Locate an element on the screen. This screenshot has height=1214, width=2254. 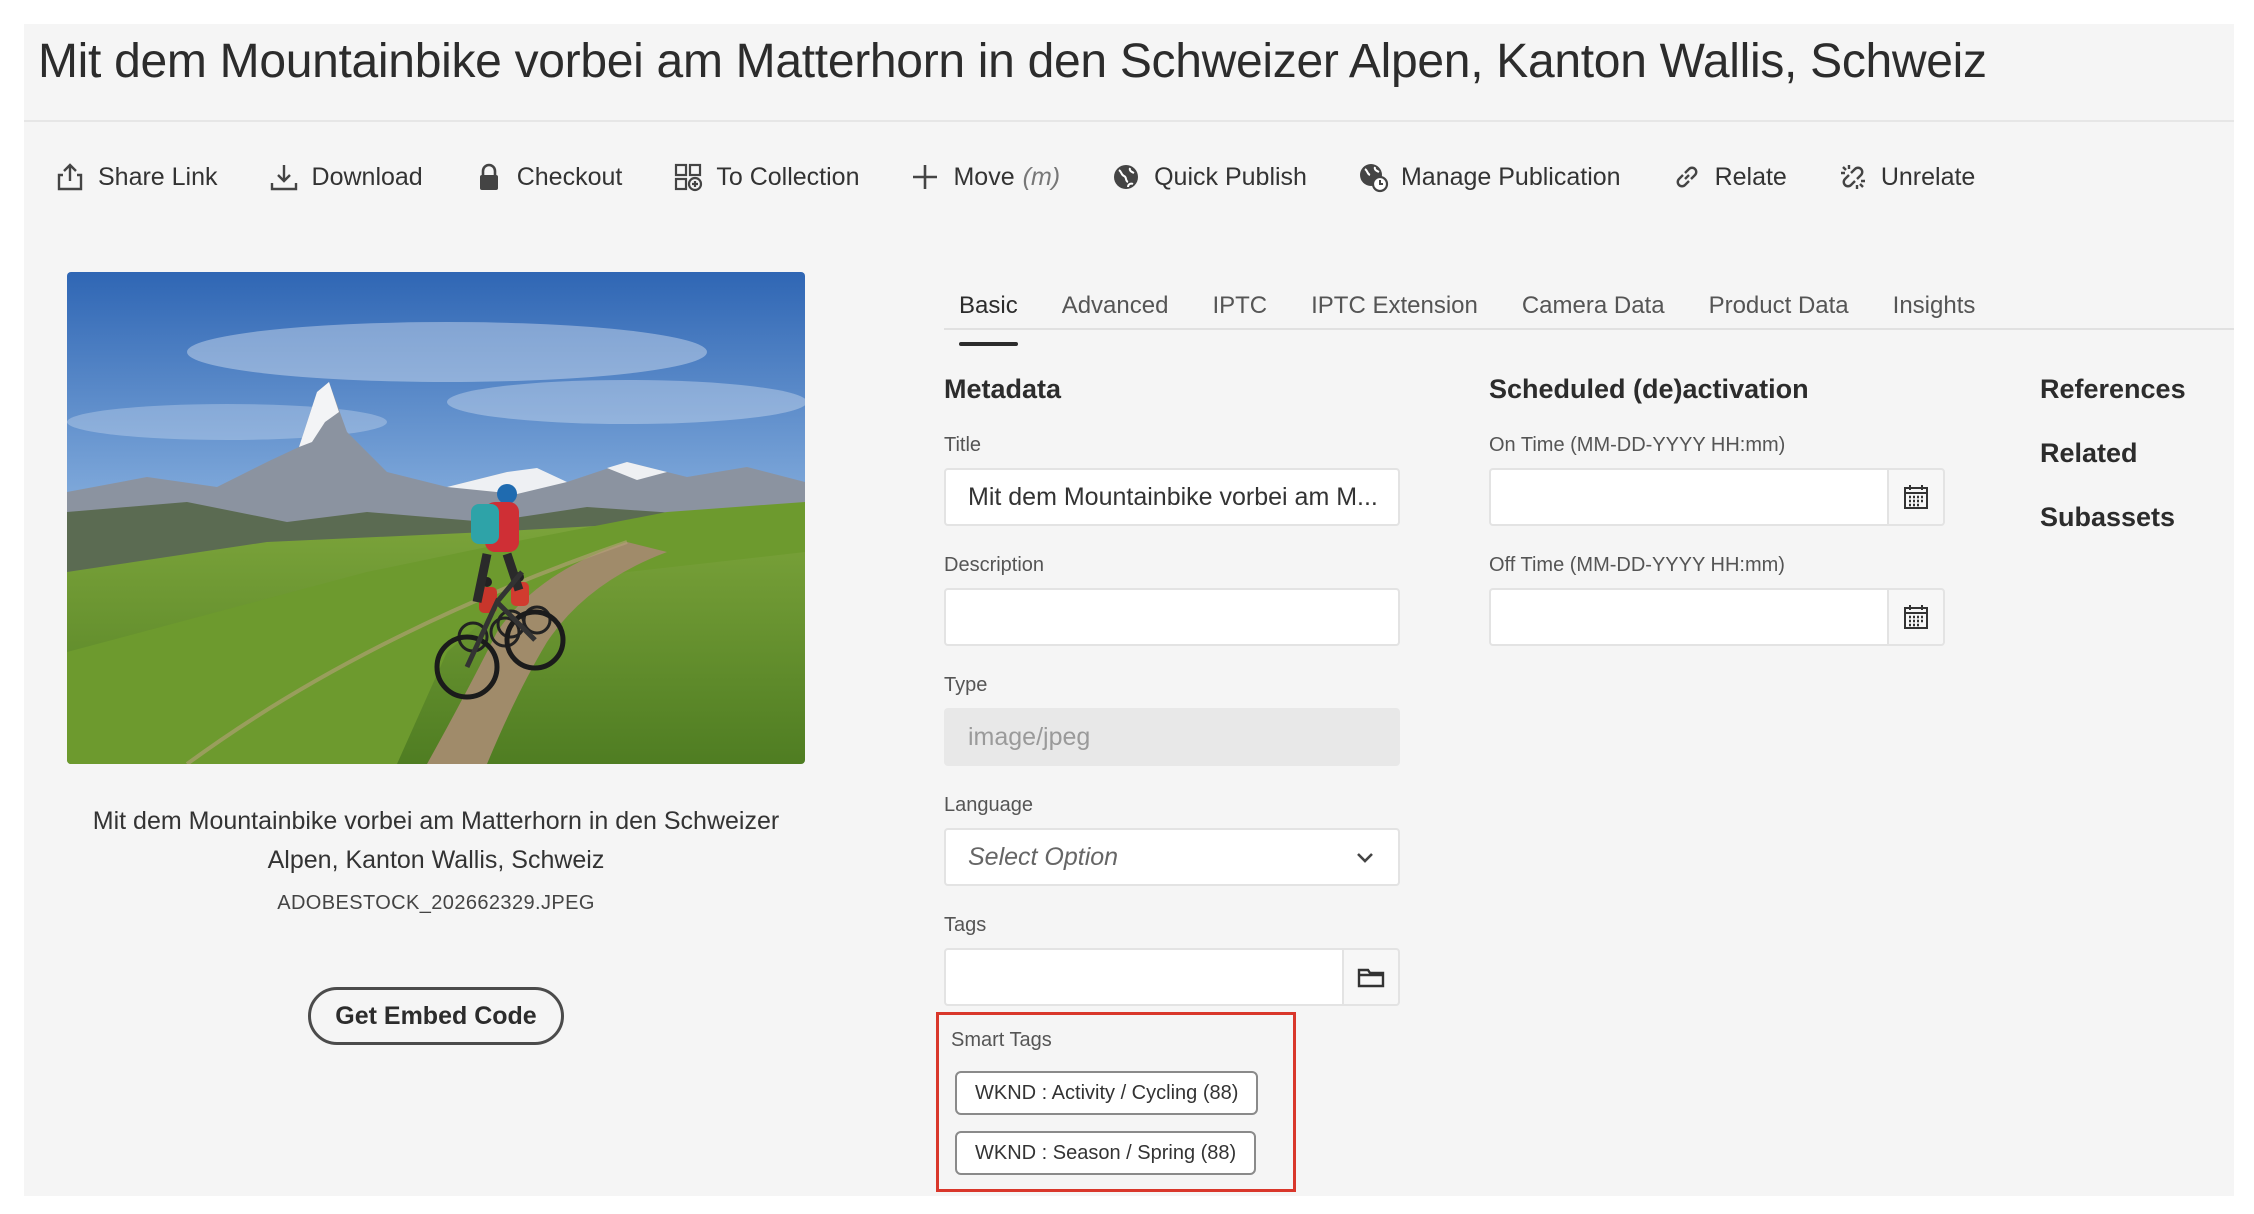
to-collection-button: To Collection is located at coordinates (765, 177).